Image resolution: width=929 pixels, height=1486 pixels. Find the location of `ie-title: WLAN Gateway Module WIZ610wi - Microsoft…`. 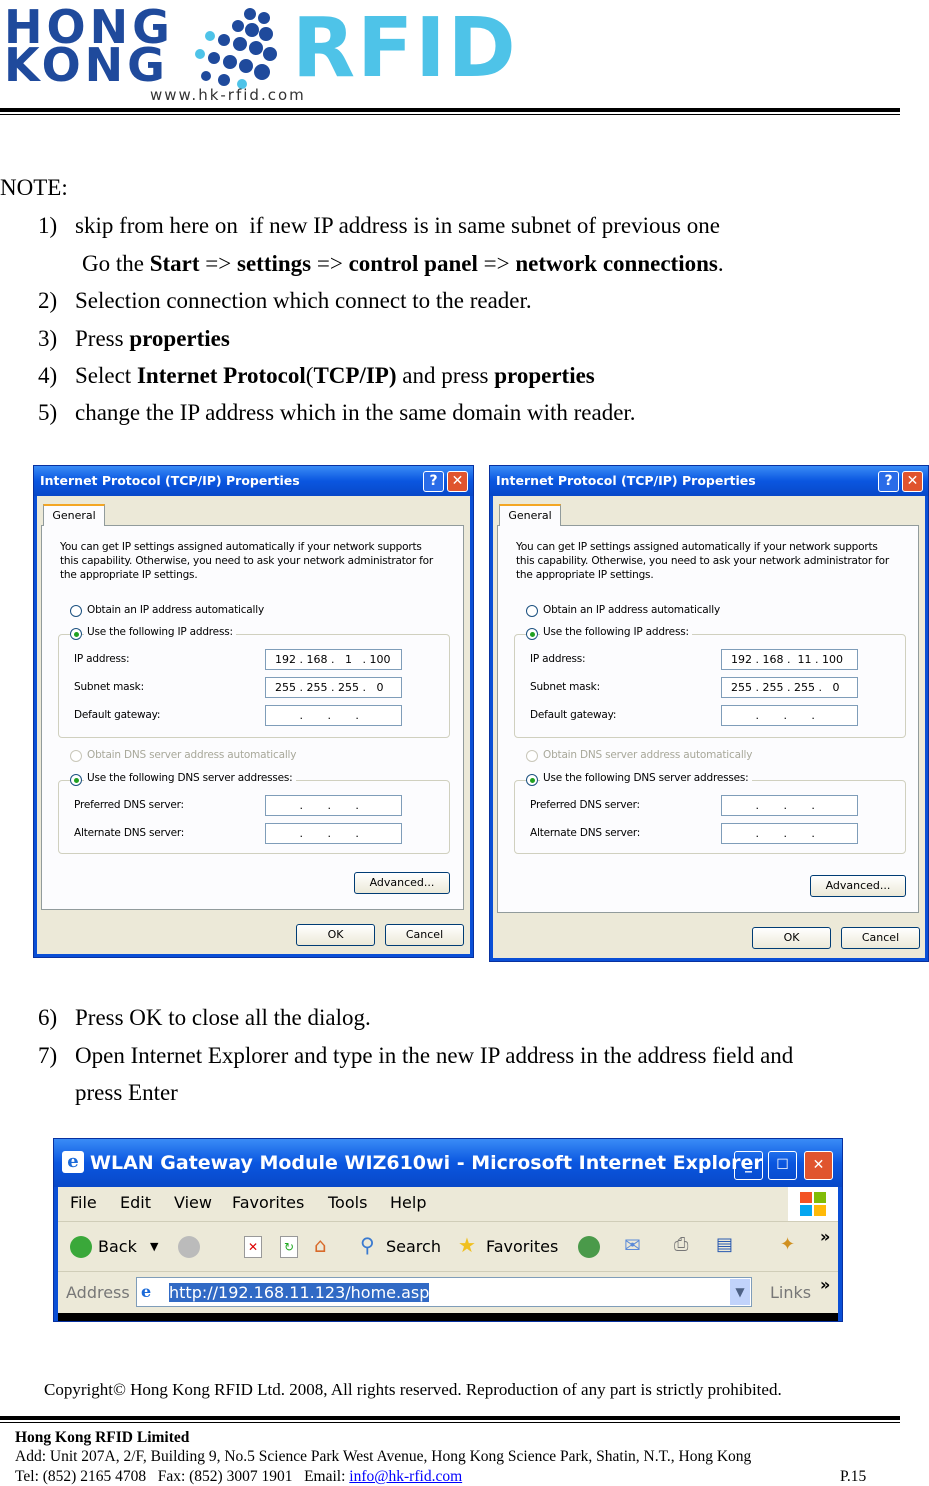

ie-title: WLAN Gateway Module WIZ610wi - Microsoft… is located at coordinates (426, 1163).